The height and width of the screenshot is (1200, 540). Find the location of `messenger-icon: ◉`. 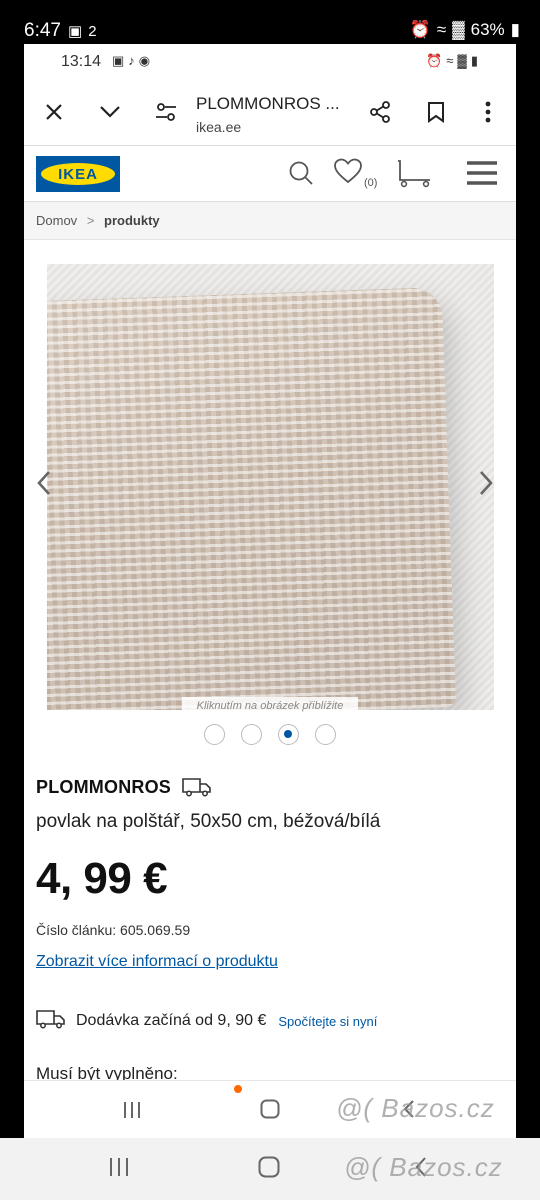

messenger-icon: ◉ is located at coordinates (144, 60).